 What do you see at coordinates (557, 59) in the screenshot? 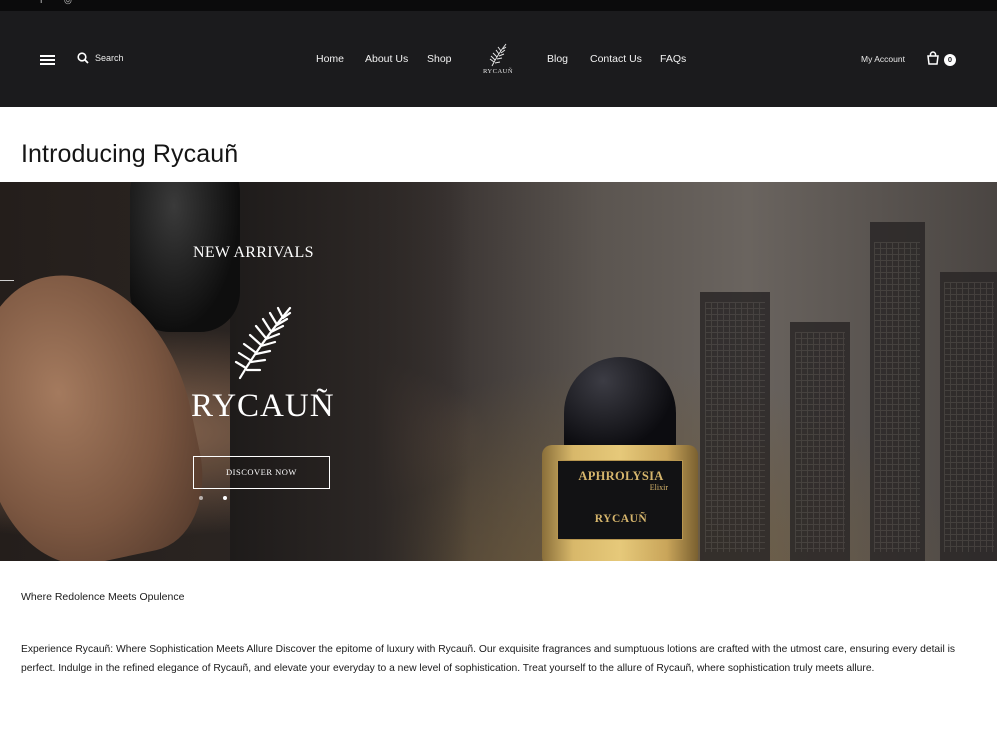
I see `nav-blog: Blog` at bounding box center [557, 59].